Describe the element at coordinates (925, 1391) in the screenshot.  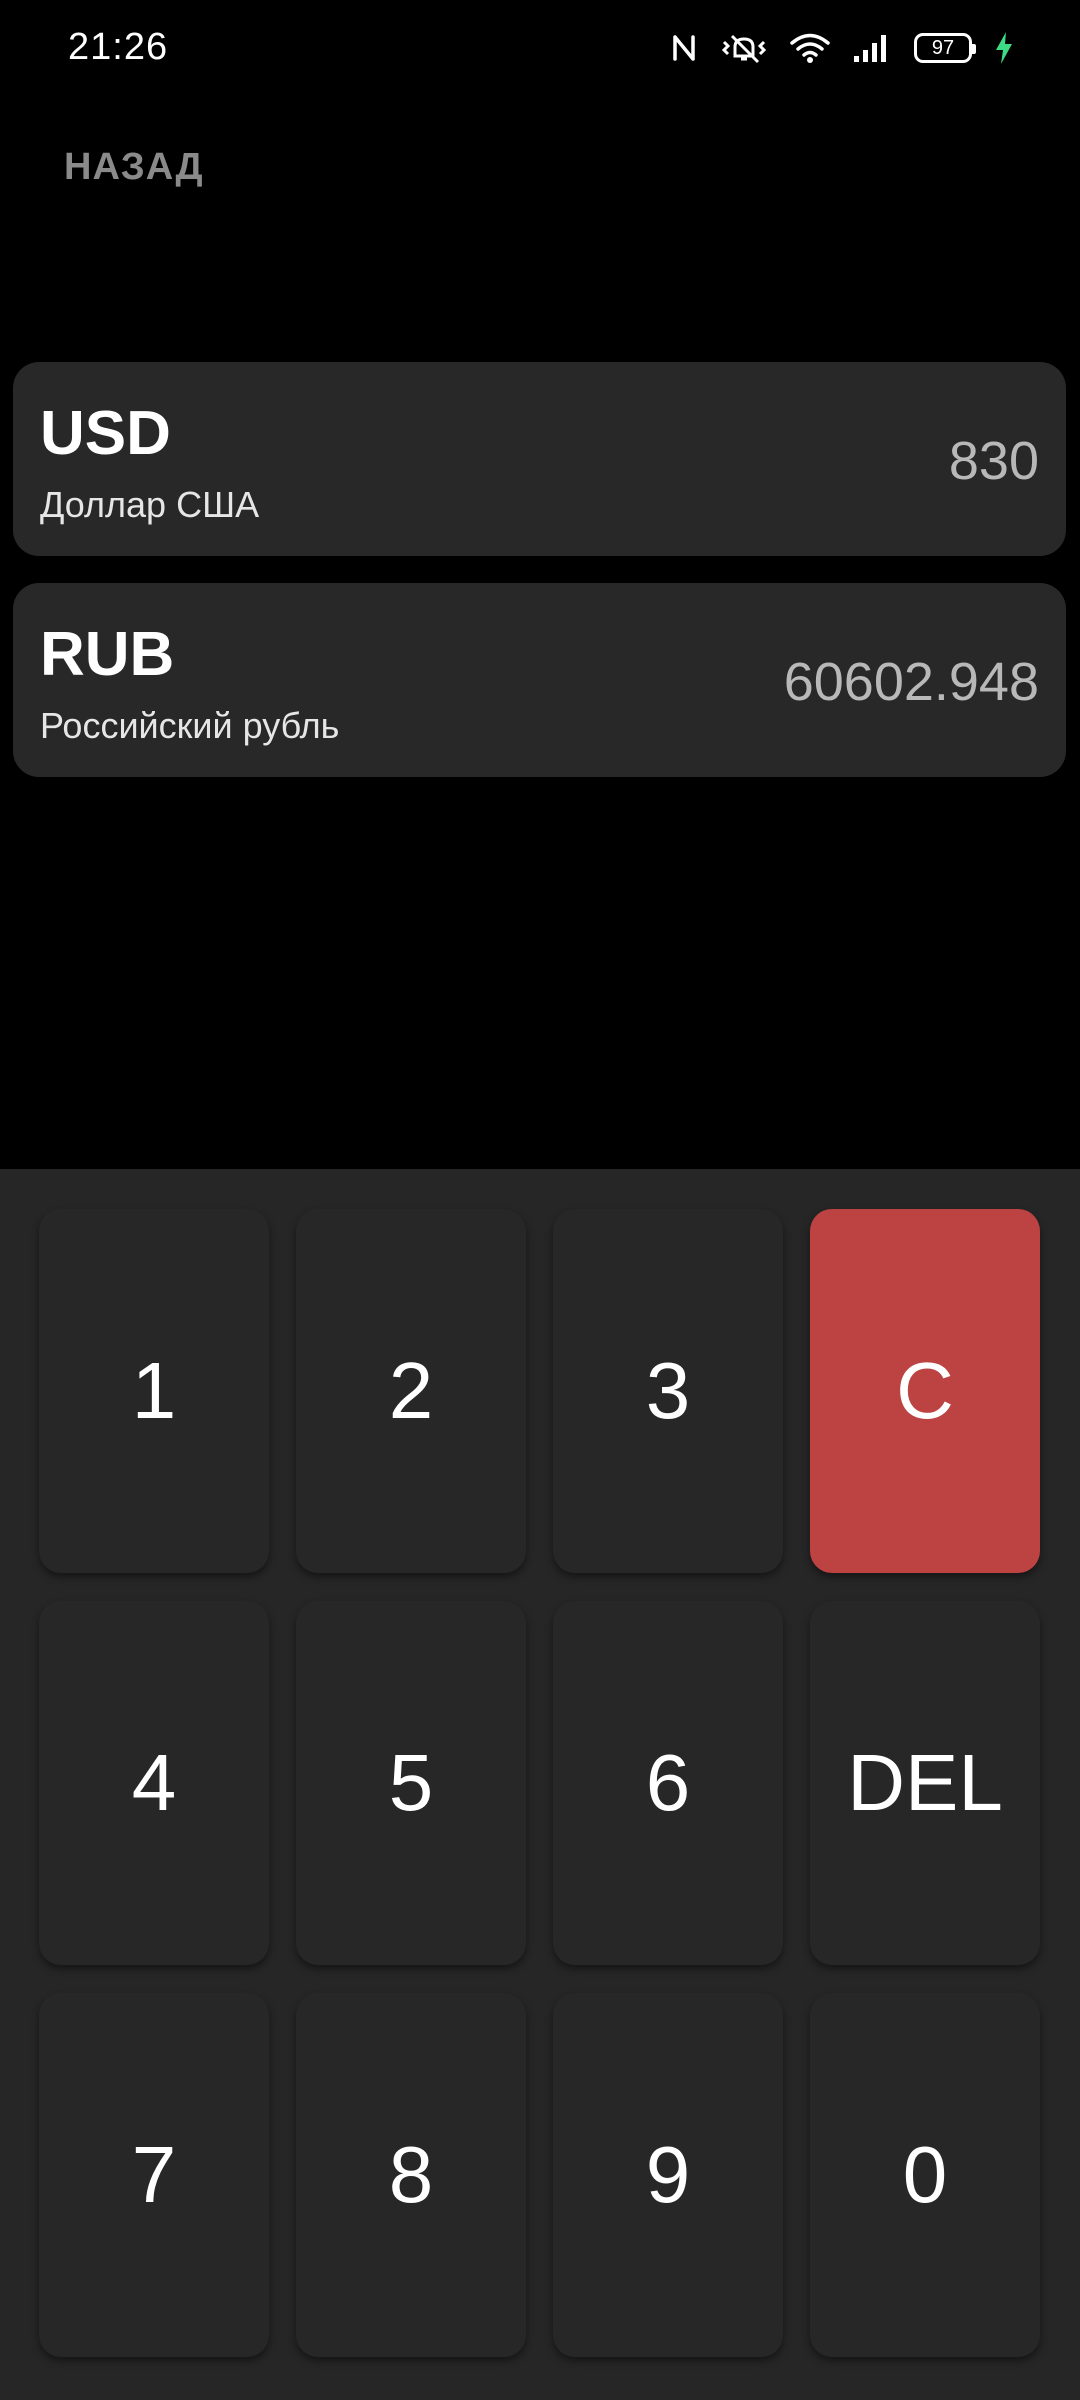
I see `clear-button: C` at that location.